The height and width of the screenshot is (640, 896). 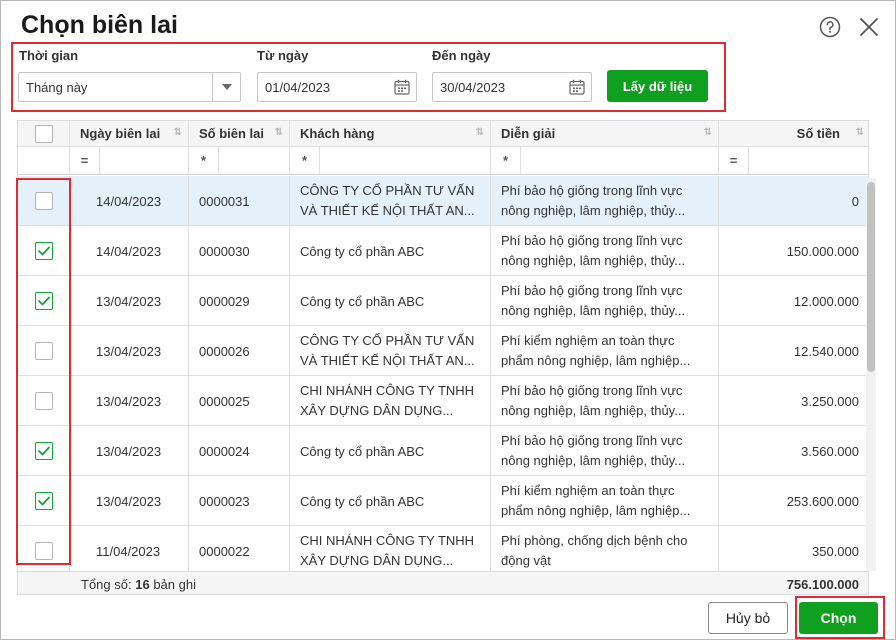 What do you see at coordinates (830, 401) in the screenshot?
I see `receipt-amount: 3.250.000` at bounding box center [830, 401].